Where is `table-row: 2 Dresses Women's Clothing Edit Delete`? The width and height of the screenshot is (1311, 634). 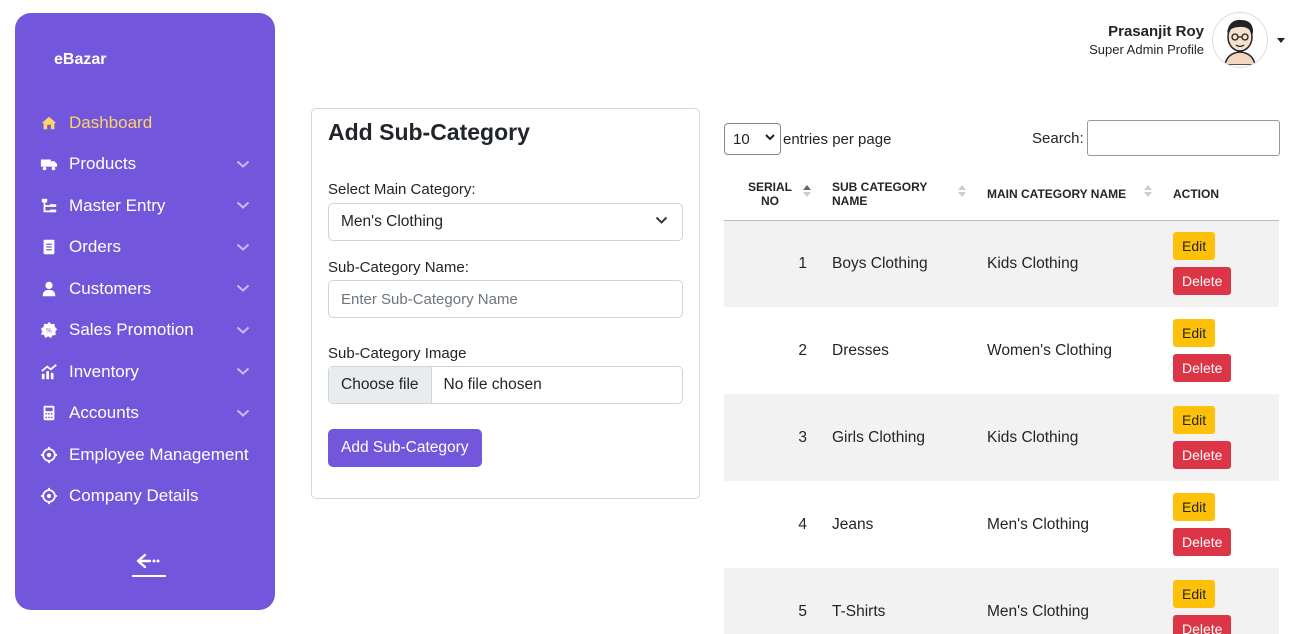
table-row: 2 Dresses Women's Clothing Edit Delete is located at coordinates (1001, 350).